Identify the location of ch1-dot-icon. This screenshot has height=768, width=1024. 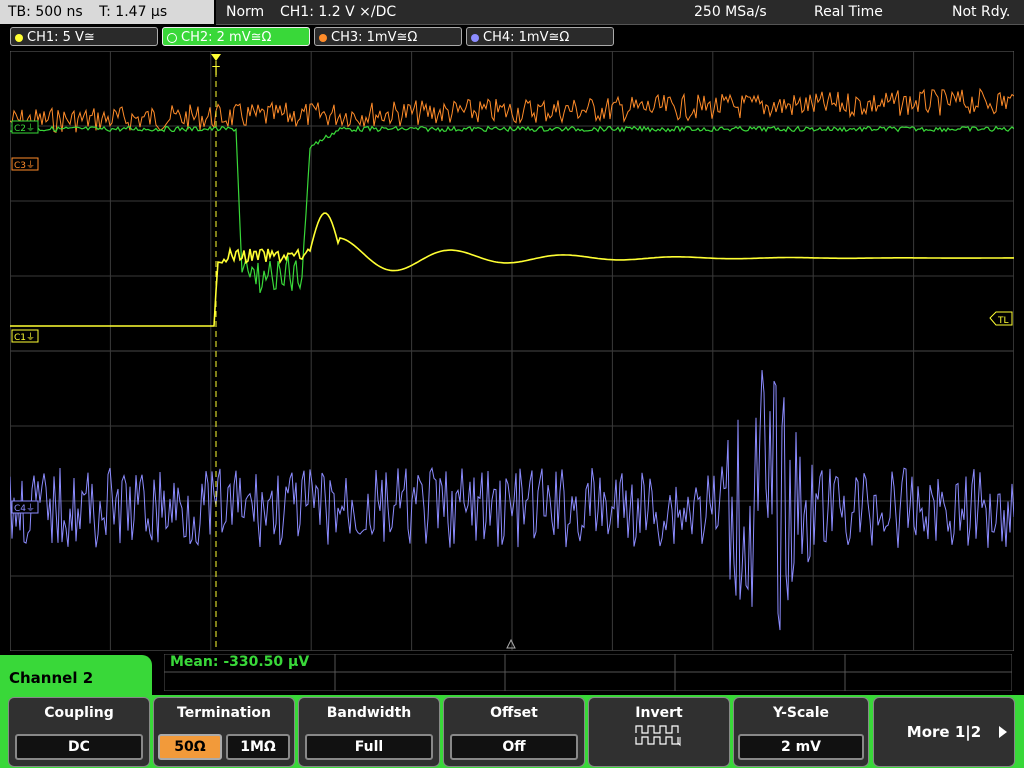
(19, 37).